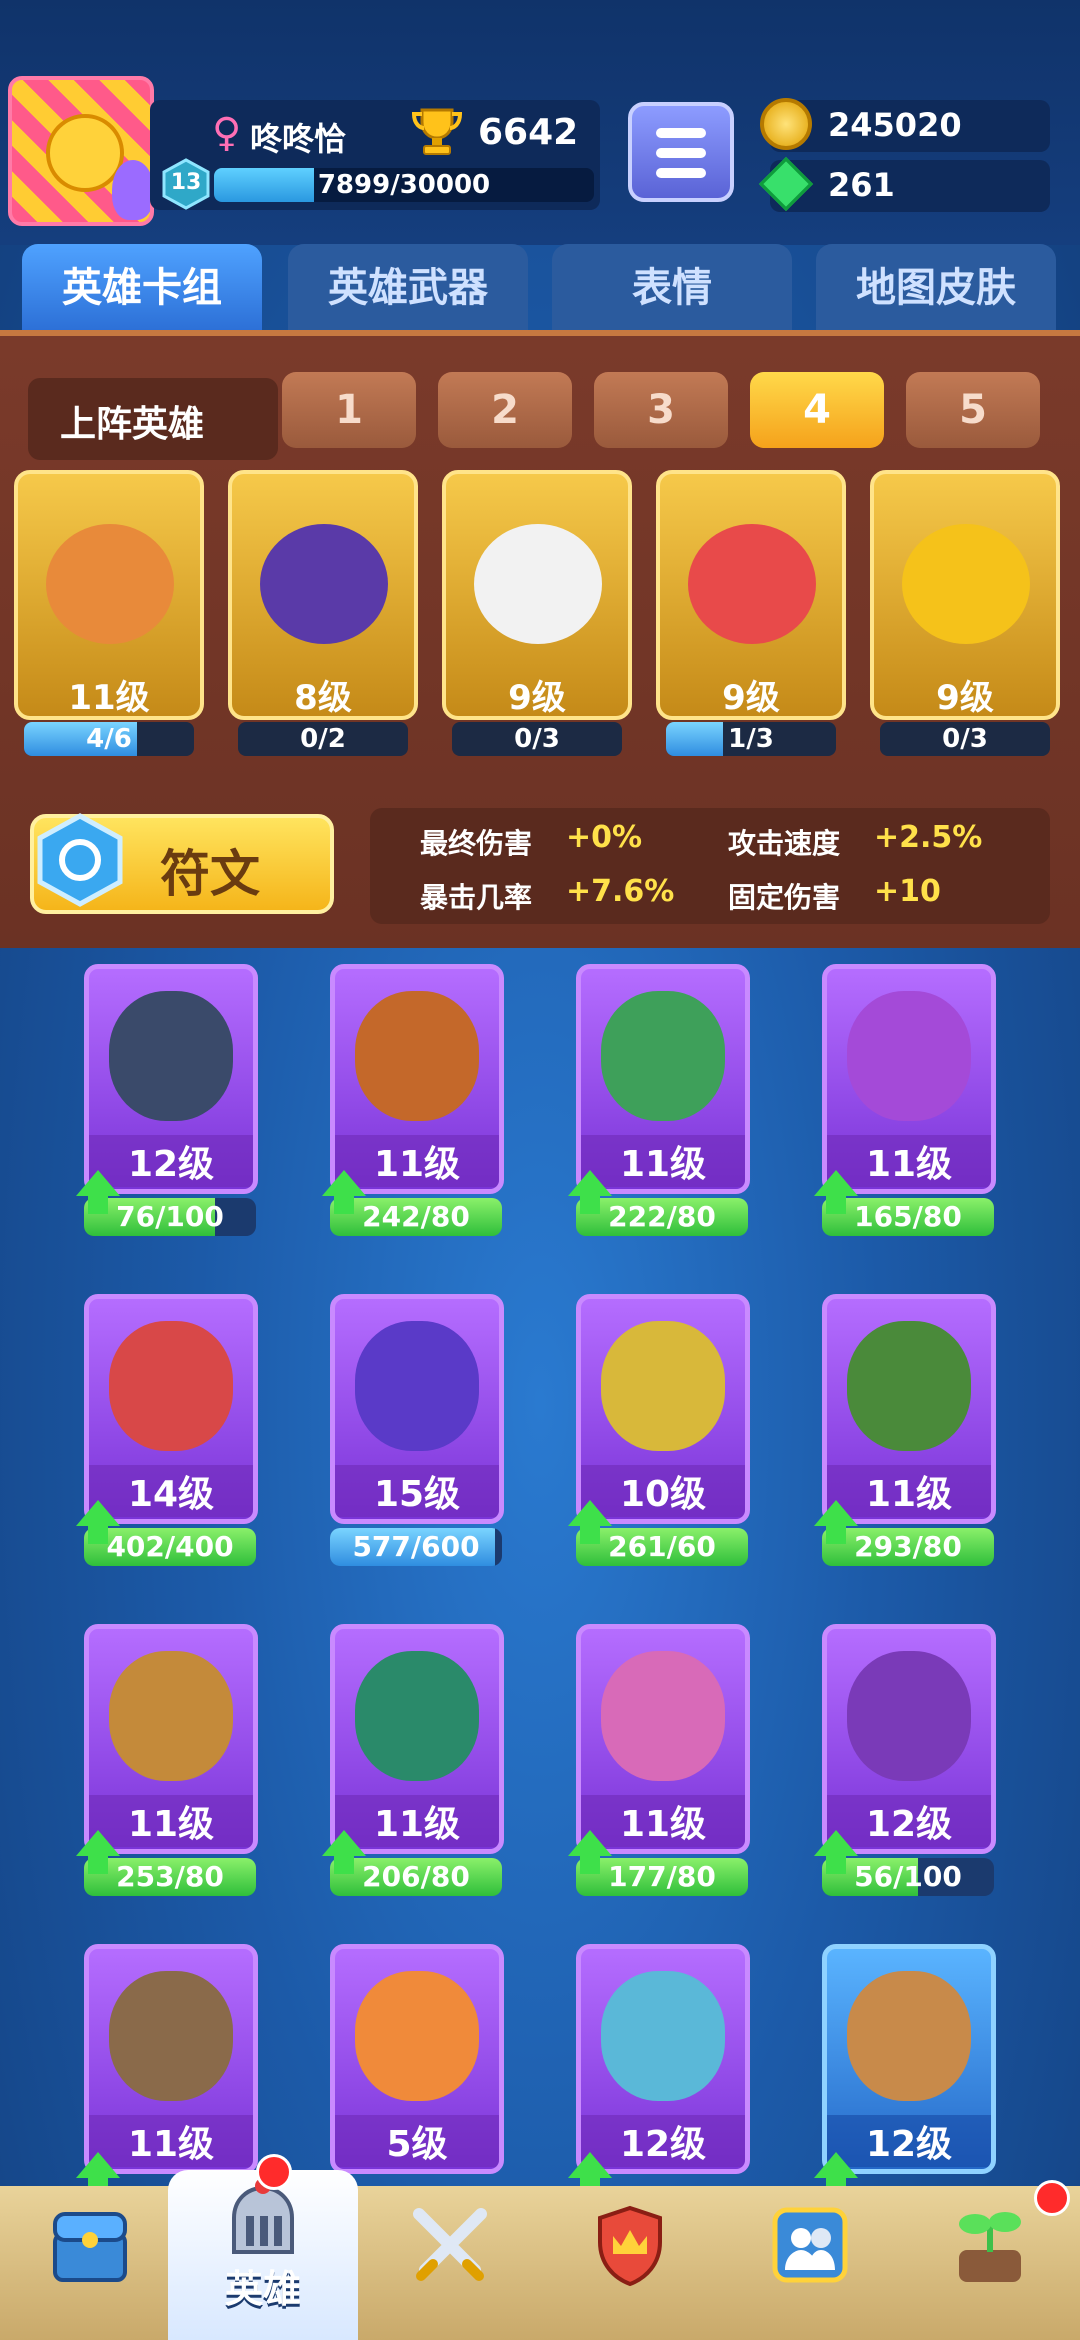 The width and height of the screenshot is (1080, 2340). I want to click on progress-text: 261/60, so click(662, 1546).